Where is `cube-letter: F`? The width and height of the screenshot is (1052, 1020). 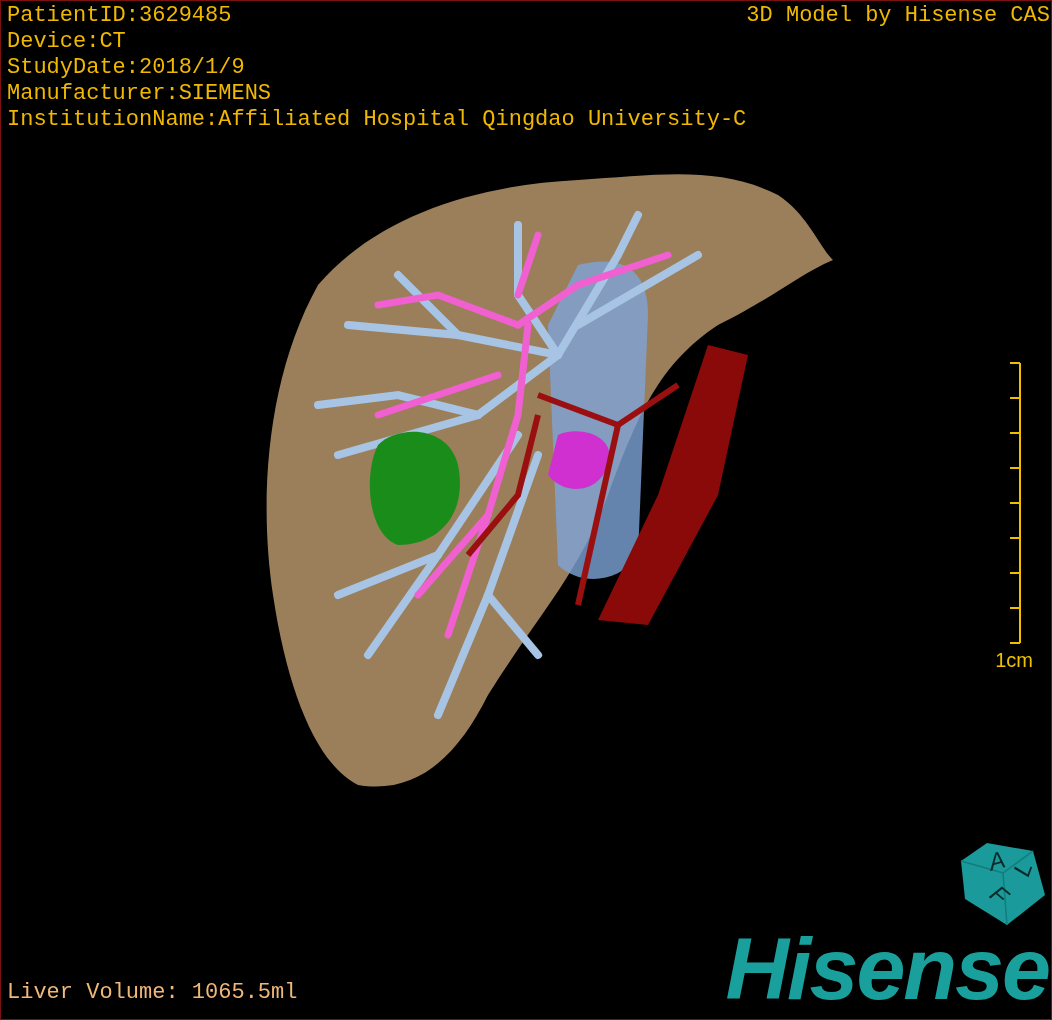 cube-letter: F is located at coordinates (999, 894).